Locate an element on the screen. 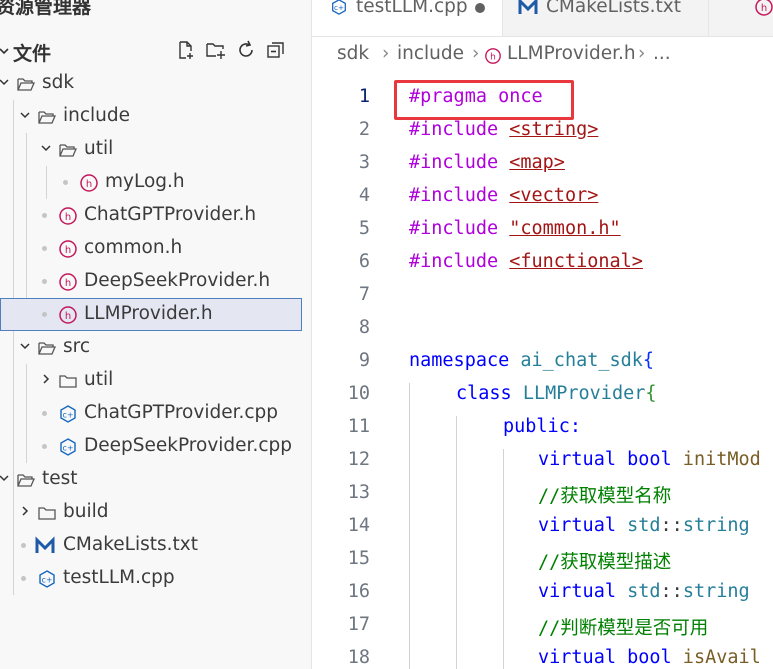 This screenshot has width=773, height=669. explorer-header: 资源管理器 ··· is located at coordinates (155, 10).